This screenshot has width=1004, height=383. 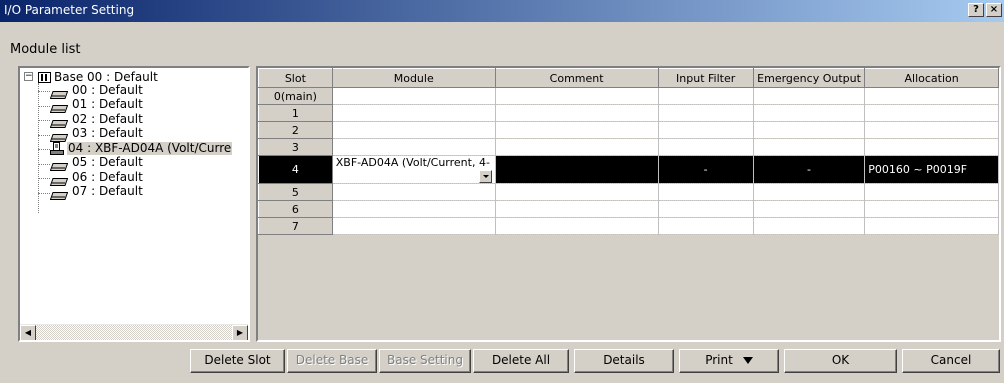 I want to click on delete-all-label: Delete All, so click(x=521, y=360).